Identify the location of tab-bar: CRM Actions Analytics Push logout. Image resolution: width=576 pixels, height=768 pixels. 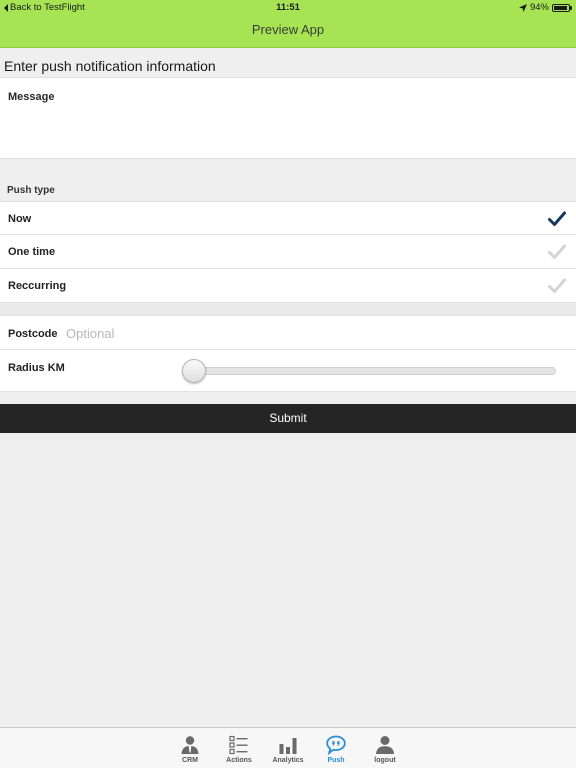
(288, 747).